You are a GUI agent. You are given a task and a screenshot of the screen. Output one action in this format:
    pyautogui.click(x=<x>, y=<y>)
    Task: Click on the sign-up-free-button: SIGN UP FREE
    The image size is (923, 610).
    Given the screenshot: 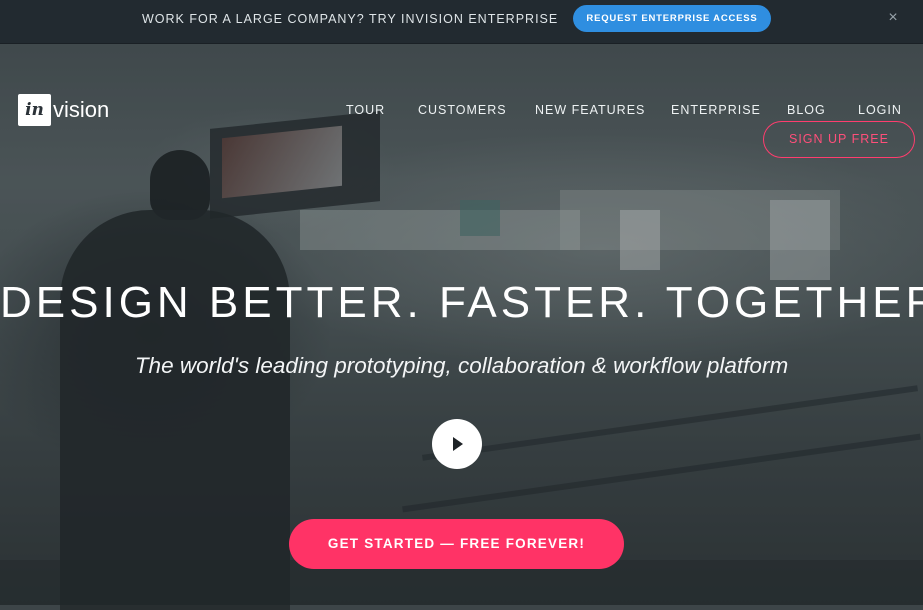 What is the action you would take?
    pyautogui.click(x=839, y=139)
    